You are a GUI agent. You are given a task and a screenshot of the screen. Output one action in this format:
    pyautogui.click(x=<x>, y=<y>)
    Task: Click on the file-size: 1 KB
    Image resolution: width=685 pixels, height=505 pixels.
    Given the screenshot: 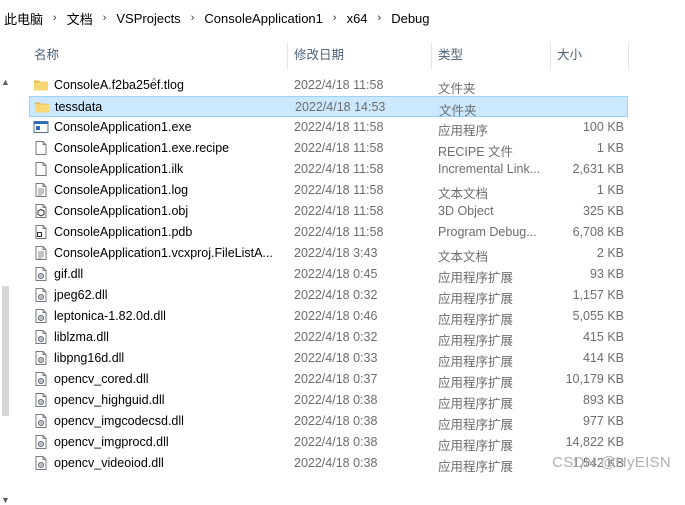 What is the action you would take?
    pyautogui.click(x=610, y=148)
    